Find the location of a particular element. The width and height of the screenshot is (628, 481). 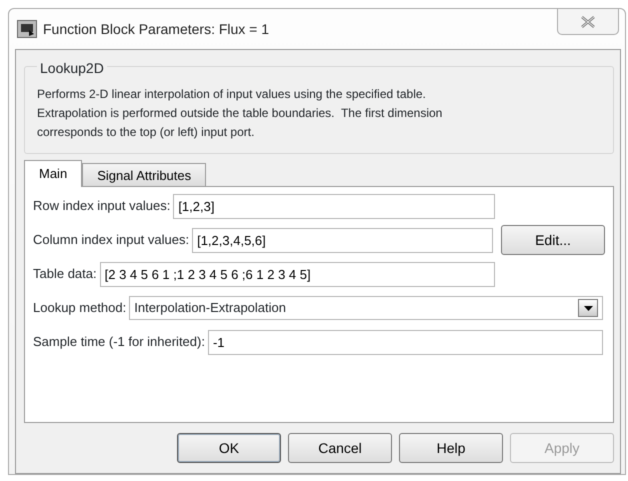

app-icon is located at coordinates (27, 29).